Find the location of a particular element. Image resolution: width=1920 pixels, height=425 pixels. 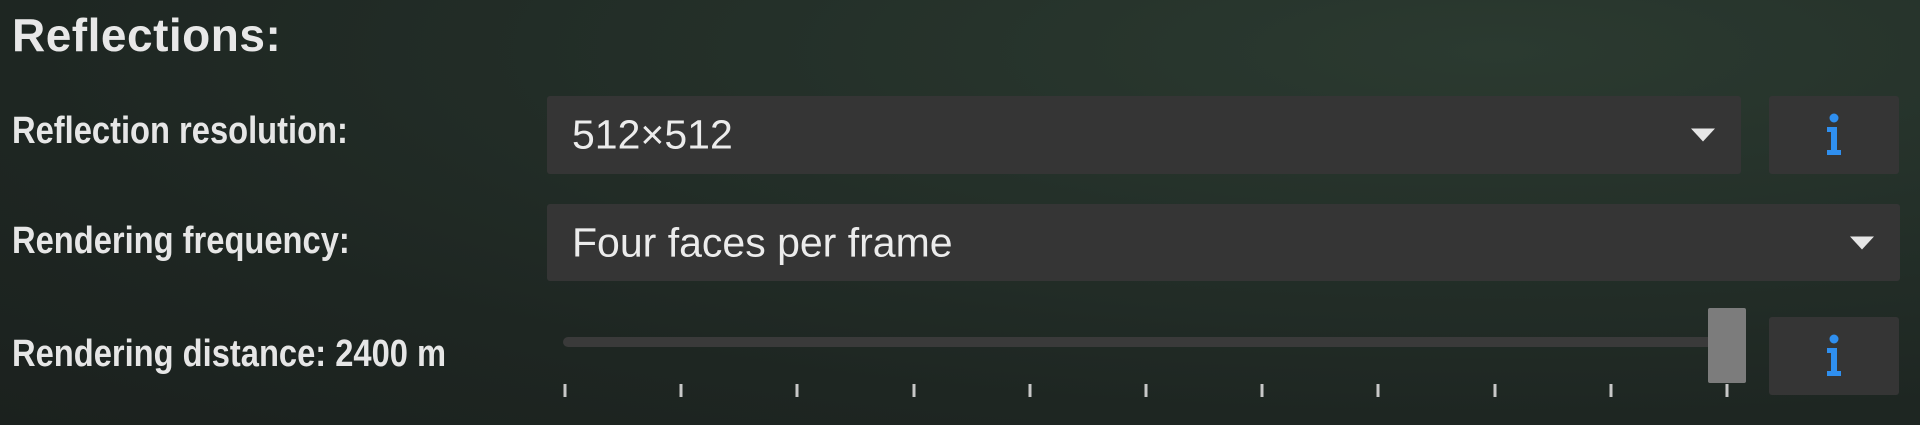

reflection-resolution-dropdown: 512×512 is located at coordinates (1144, 135).